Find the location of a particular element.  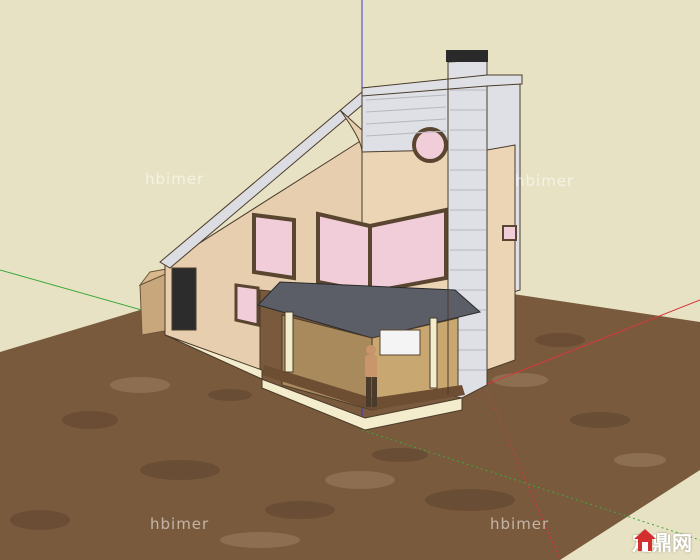

left-door is located at coordinates (184, 299).